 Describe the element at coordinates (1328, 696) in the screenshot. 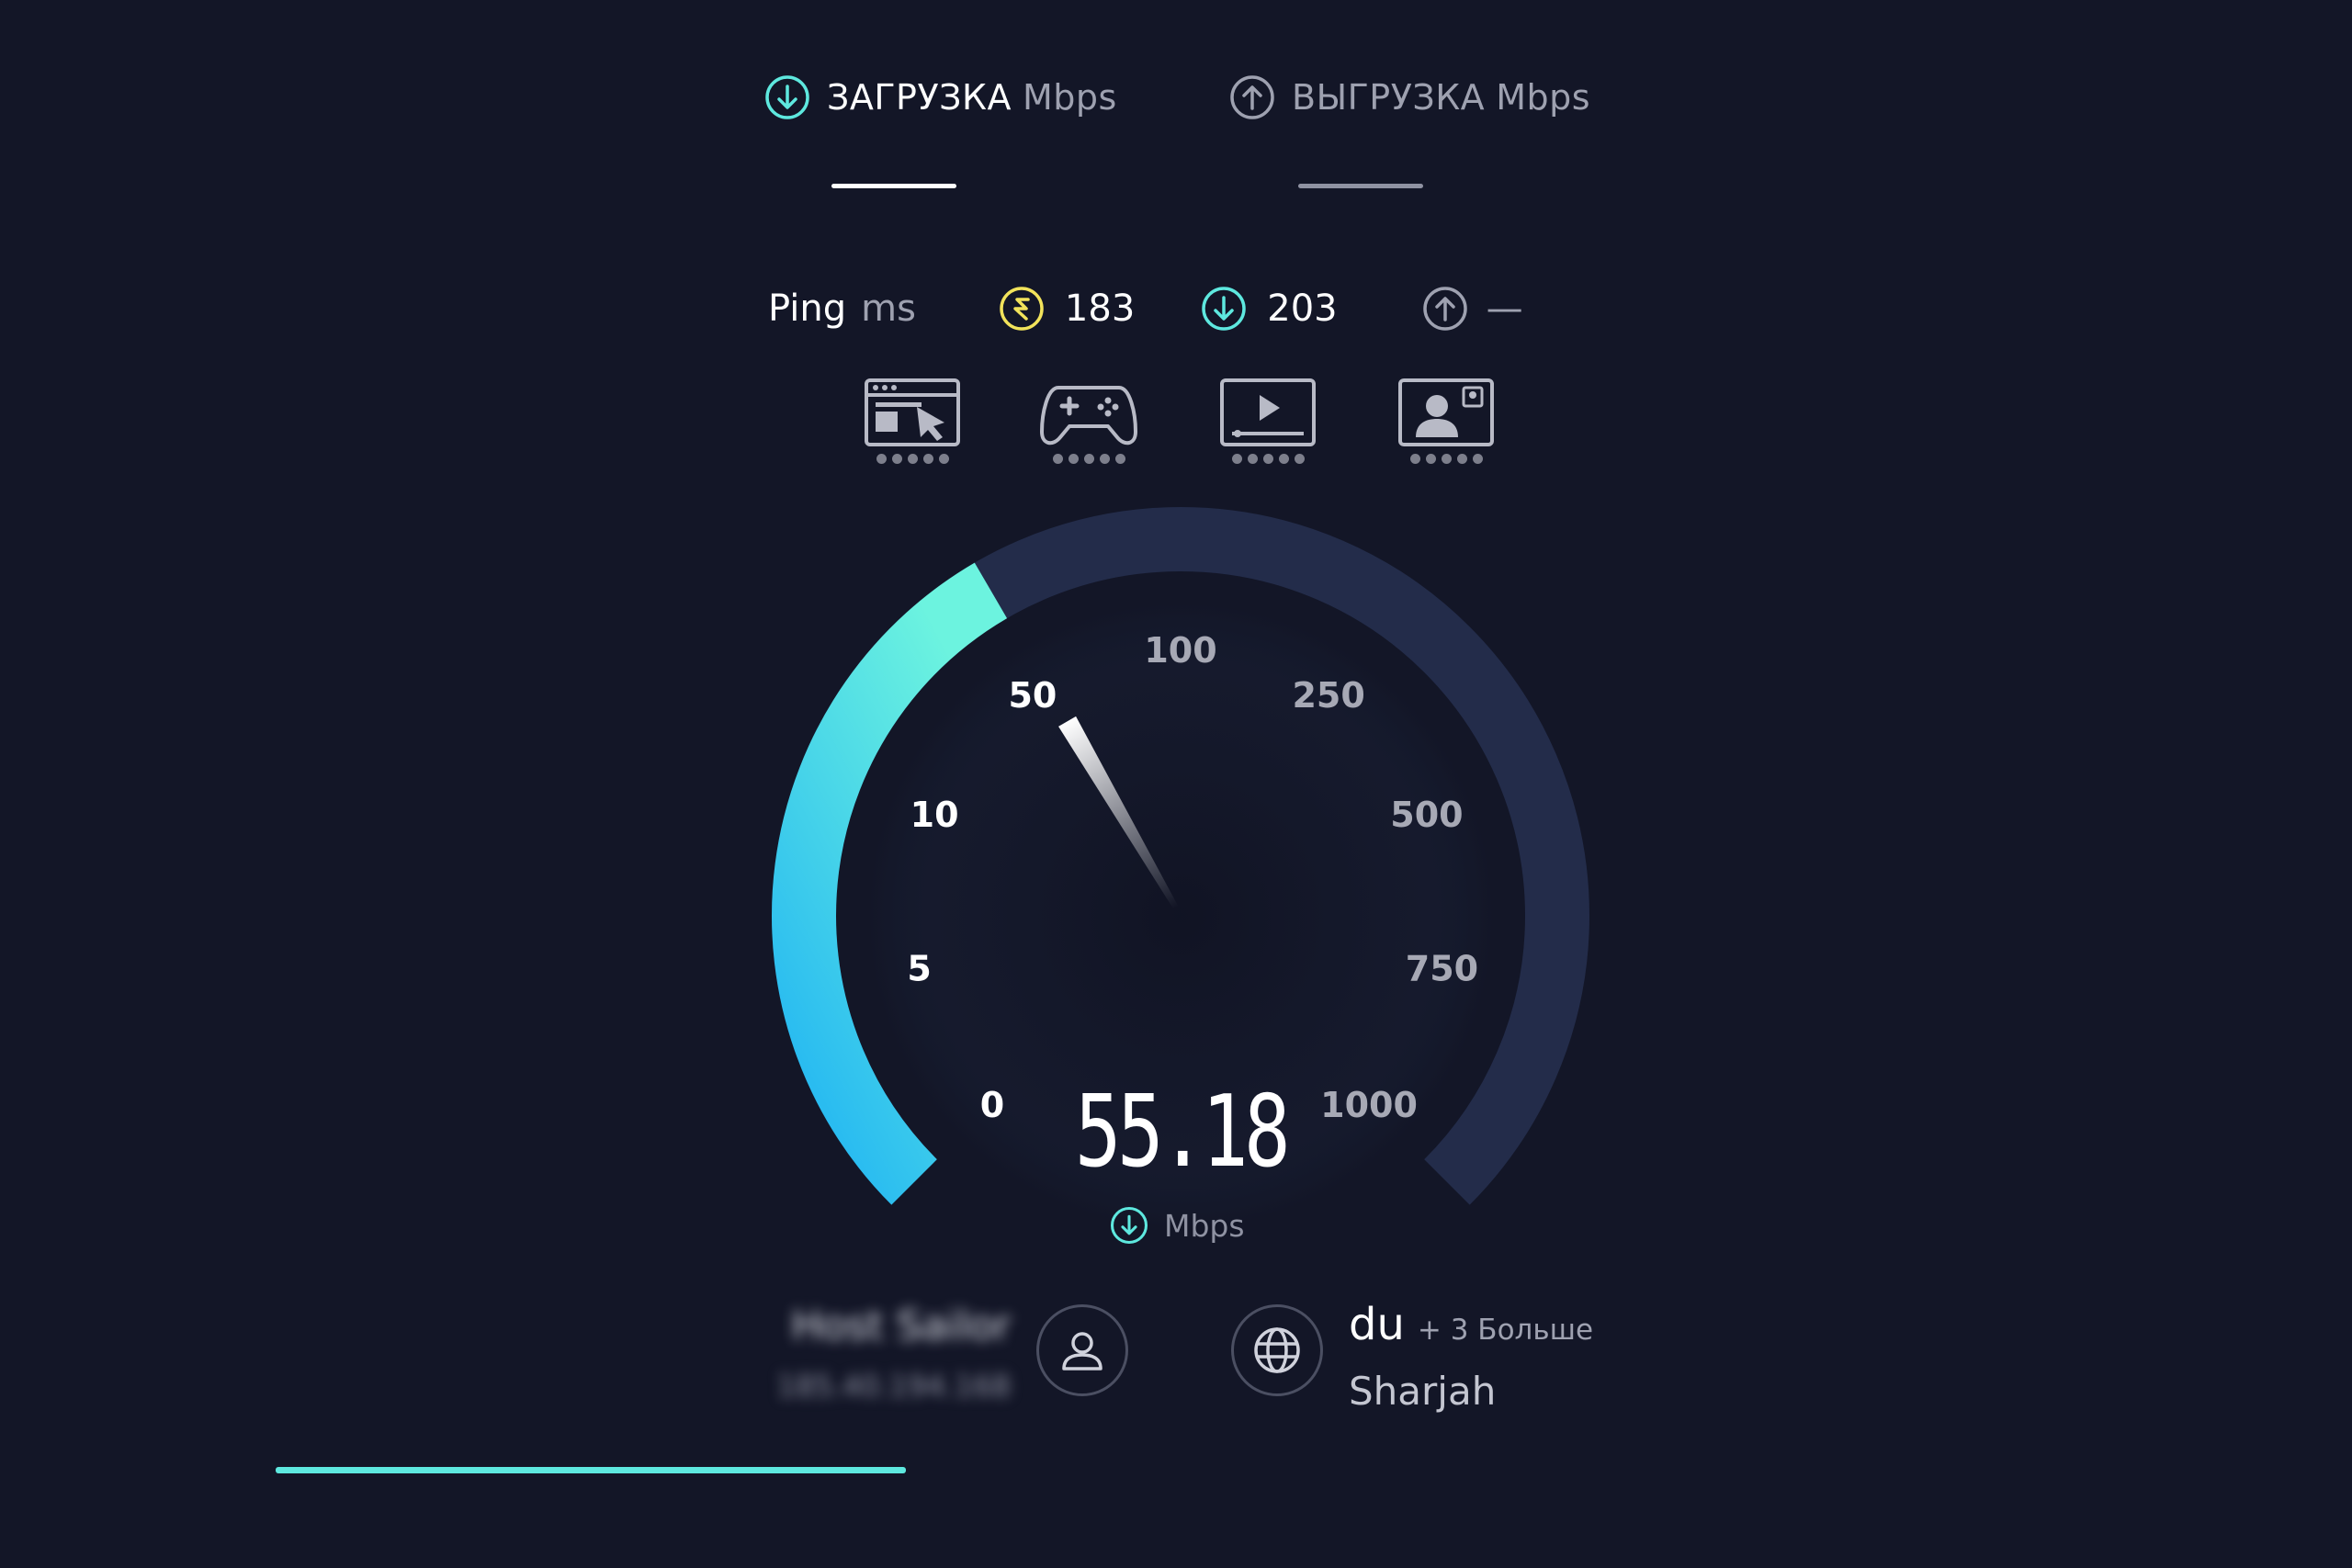

I see `gauge-tick-label: 250` at that location.